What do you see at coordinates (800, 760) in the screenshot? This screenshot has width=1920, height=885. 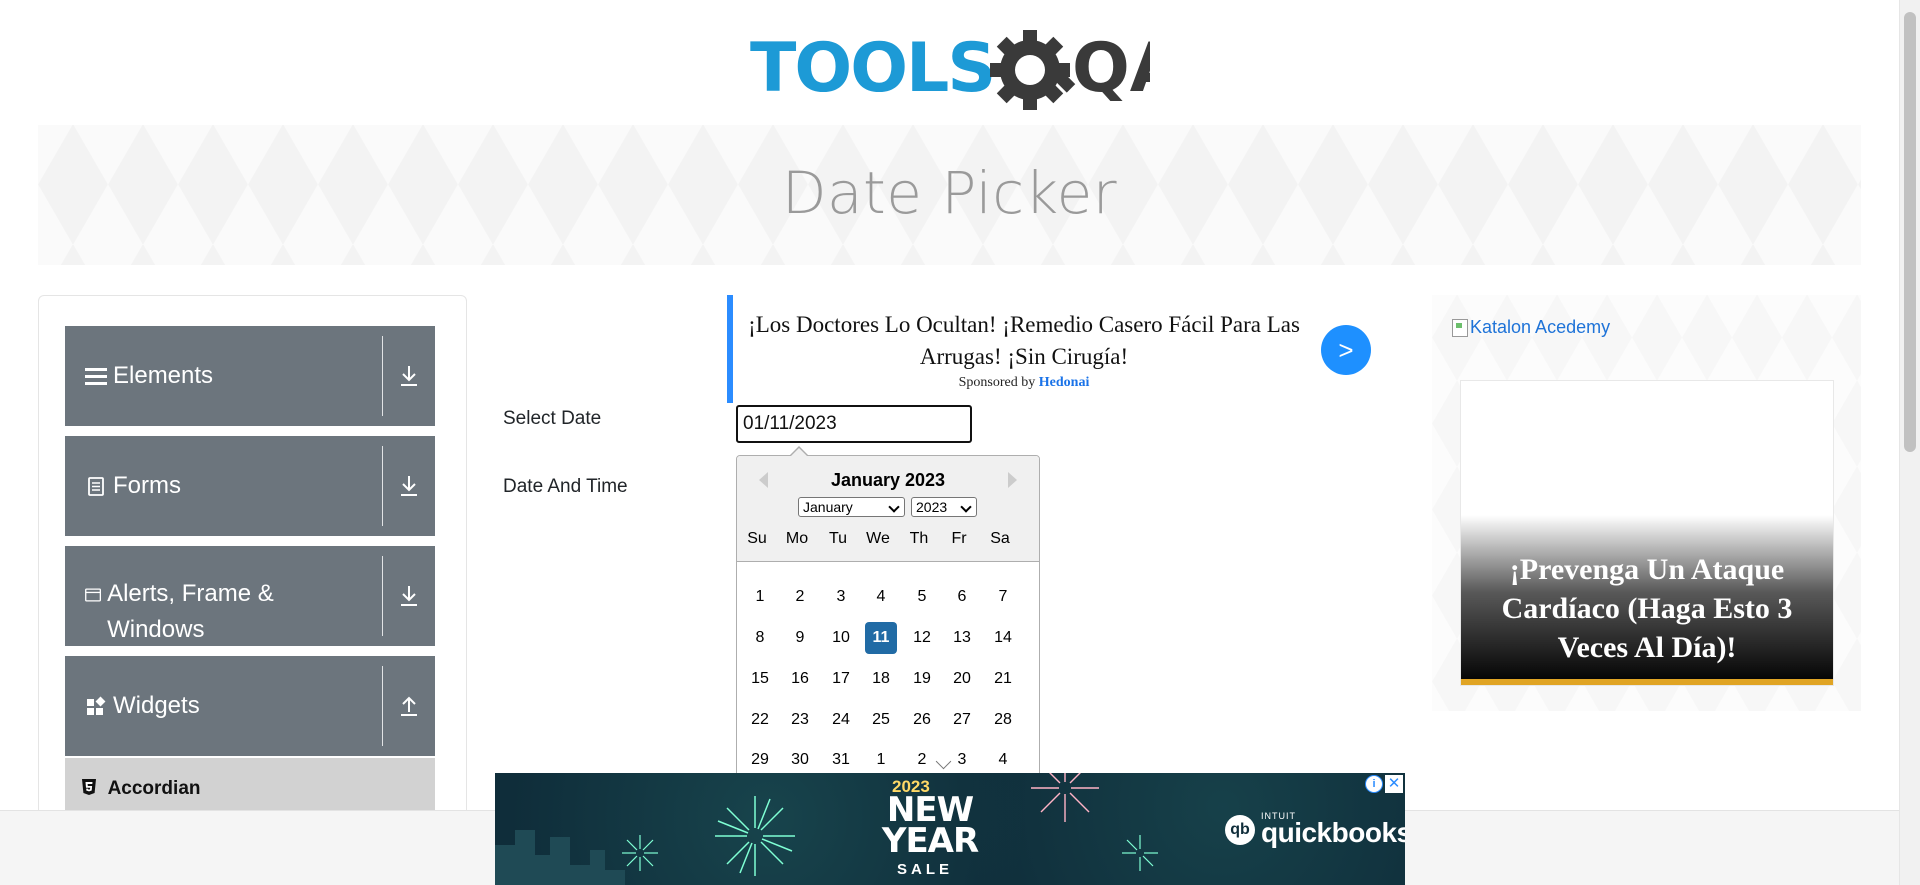 I see `calendar-day: 30` at bounding box center [800, 760].